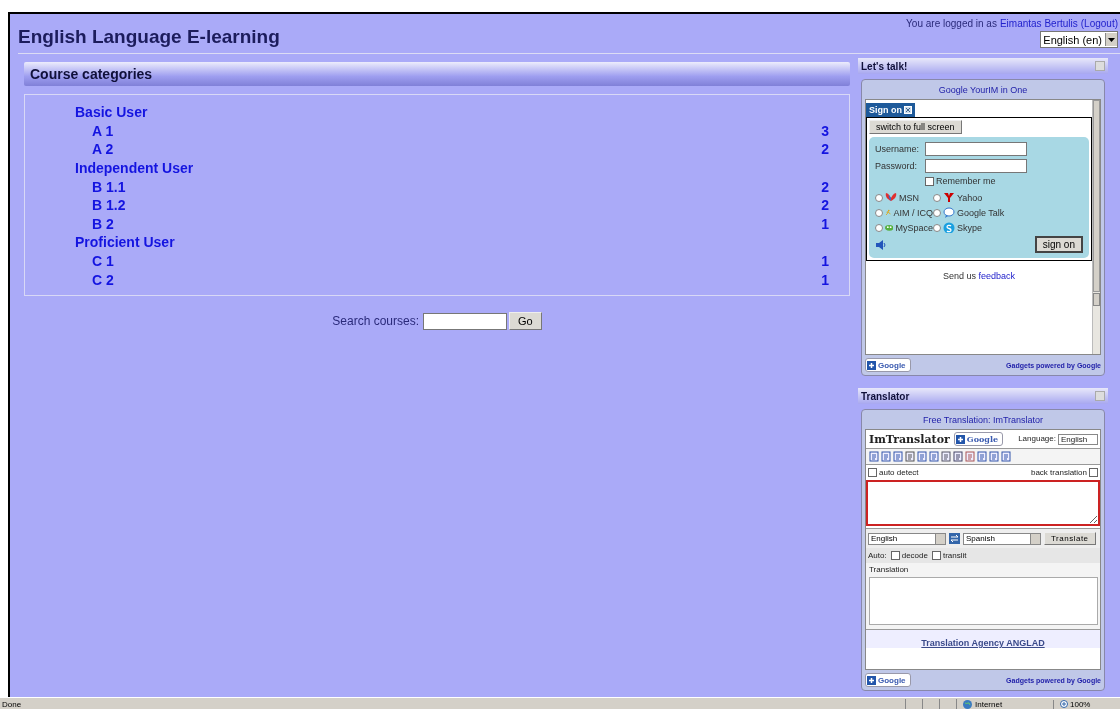 The image size is (1120, 709). What do you see at coordinates (983, 420) in the screenshot?
I see `gadget-title: Free Translation: ImTranslator` at bounding box center [983, 420].